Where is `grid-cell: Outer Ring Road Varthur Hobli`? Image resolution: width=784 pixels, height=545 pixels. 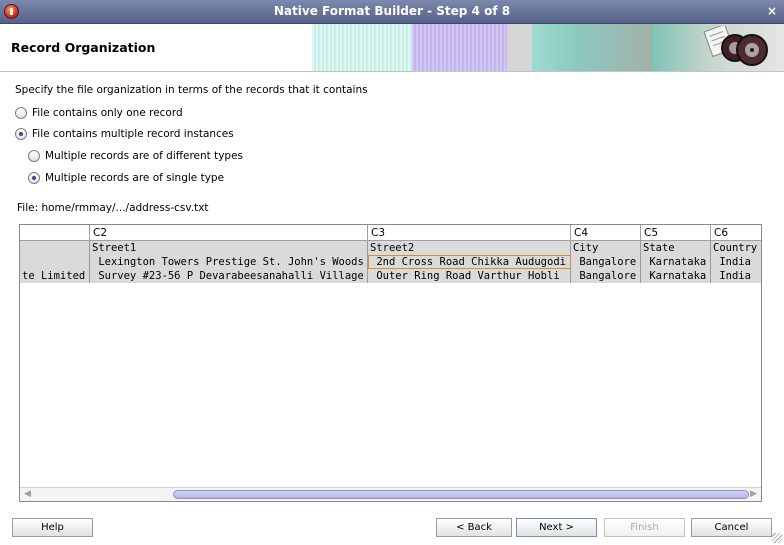
grid-cell: Outer Ring Road Varthur Hobli is located at coordinates (469, 276).